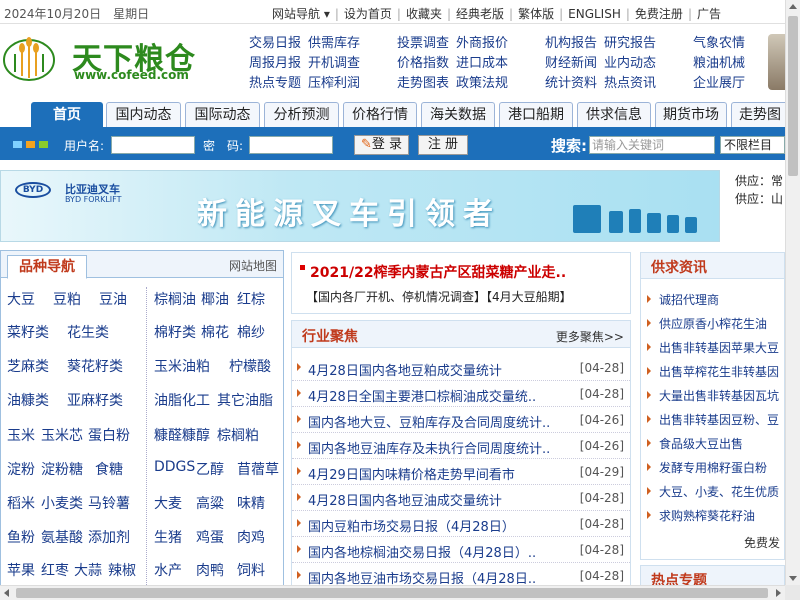  I want to click on top-link: 网站导航 ▾, so click(301, 13).